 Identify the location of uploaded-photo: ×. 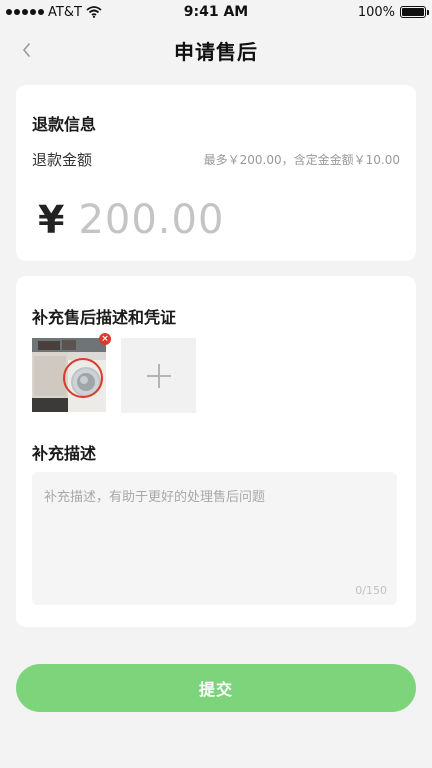
(71, 372).